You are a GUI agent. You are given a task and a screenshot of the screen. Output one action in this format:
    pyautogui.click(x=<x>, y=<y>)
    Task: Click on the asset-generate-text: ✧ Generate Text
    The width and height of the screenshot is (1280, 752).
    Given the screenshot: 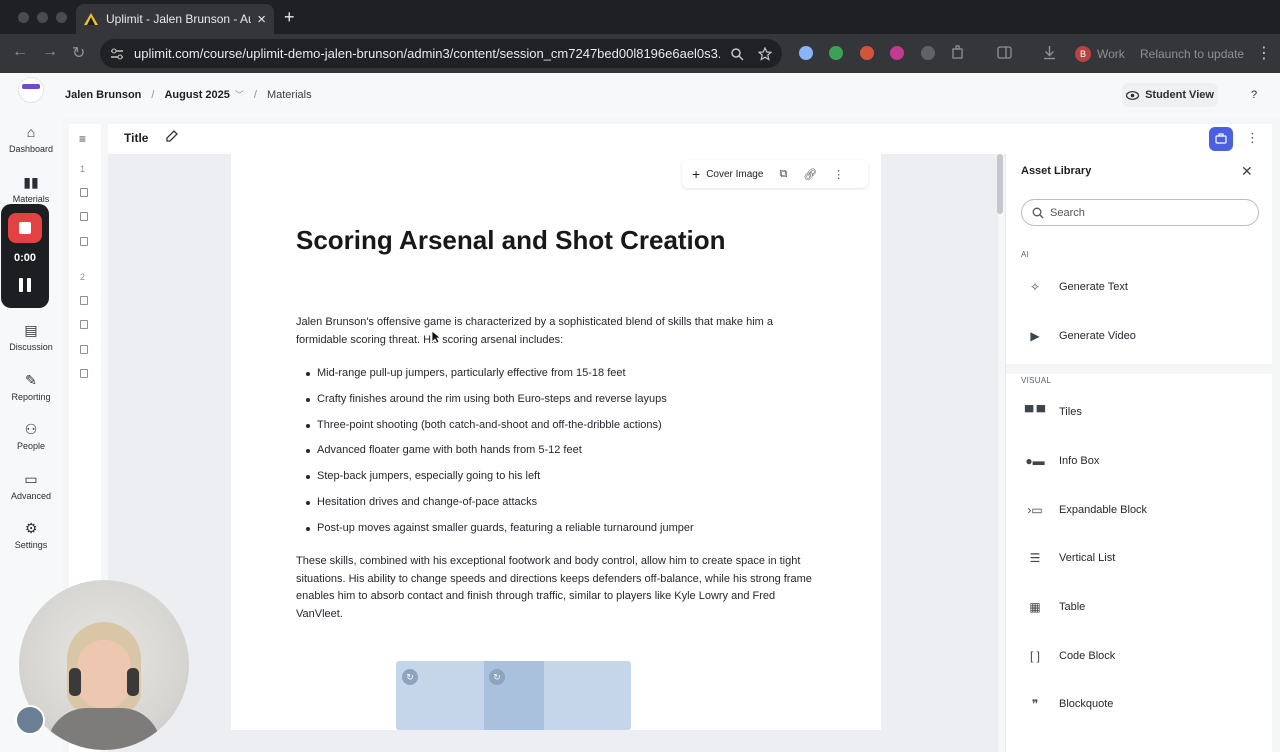 What is the action you would take?
    pyautogui.click(x=1140, y=287)
    